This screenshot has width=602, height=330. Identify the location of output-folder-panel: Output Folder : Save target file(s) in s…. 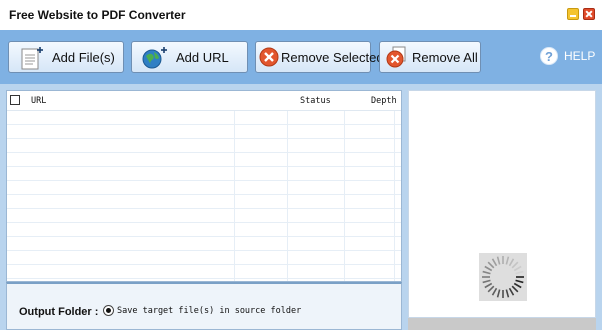
(204, 306).